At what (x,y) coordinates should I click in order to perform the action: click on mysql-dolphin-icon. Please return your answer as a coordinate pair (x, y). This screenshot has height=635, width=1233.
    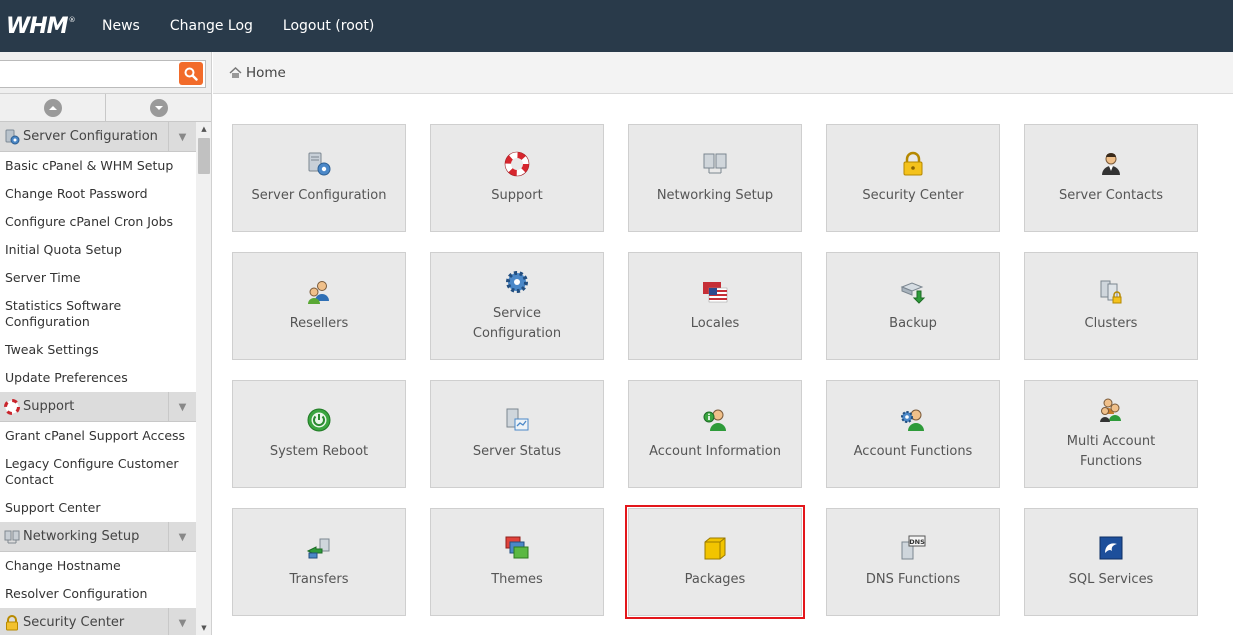
    Looking at the image, I should click on (1111, 548).